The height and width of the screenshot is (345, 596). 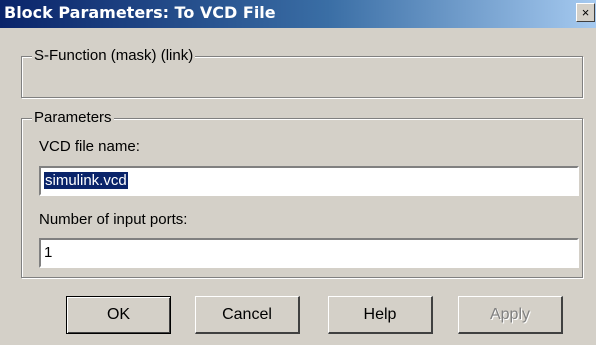 I want to click on sfunction-legend: S-Function (mask) (link), so click(x=114, y=56).